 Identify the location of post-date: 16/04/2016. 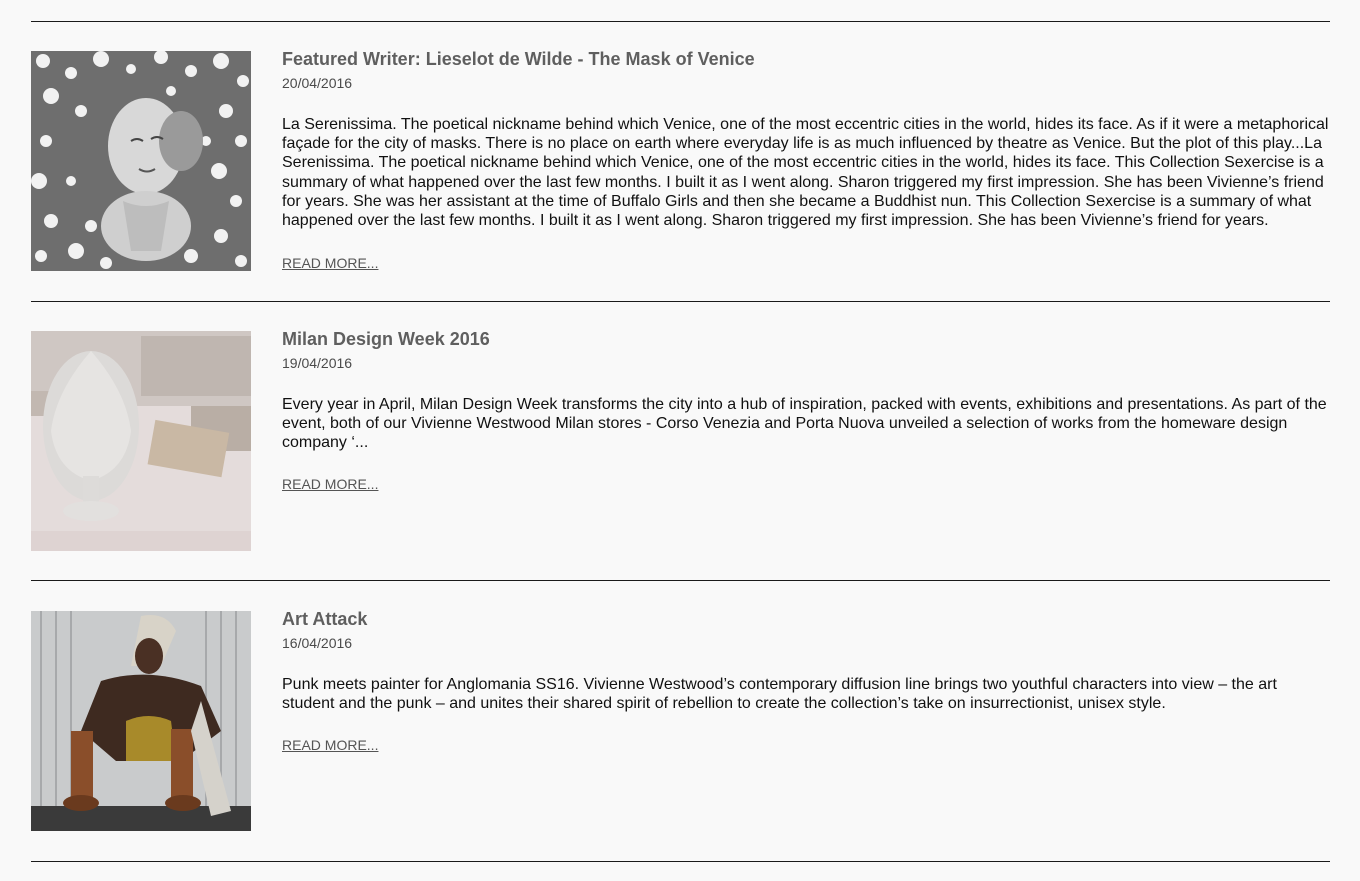
(317, 643).